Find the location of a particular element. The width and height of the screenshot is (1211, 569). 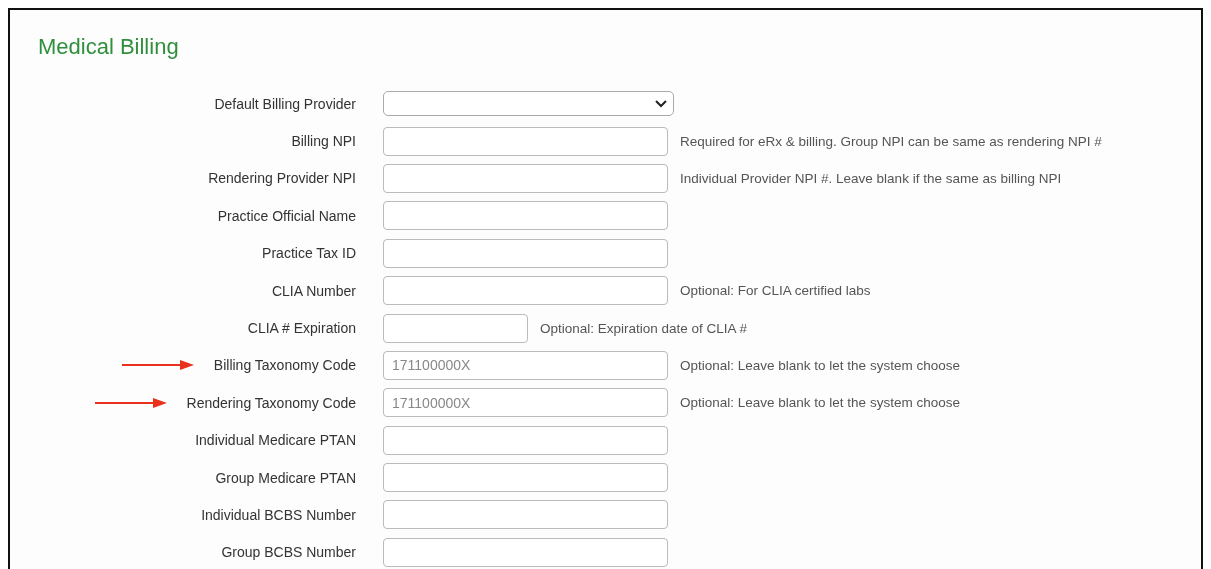

field-label: Individual Medicare PTAN is located at coordinates (275, 440).